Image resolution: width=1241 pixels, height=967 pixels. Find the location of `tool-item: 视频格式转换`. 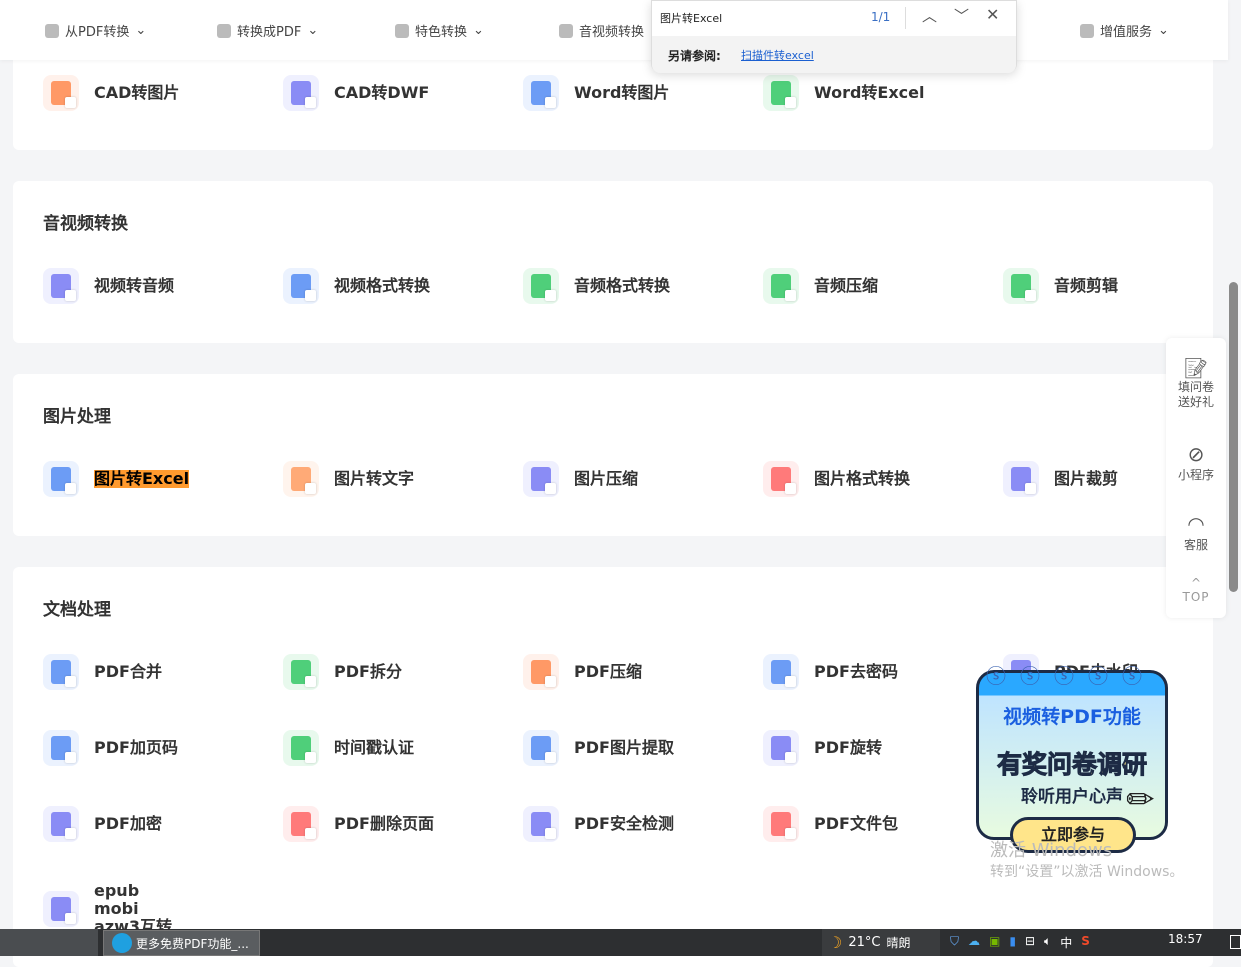

tool-item: 视频格式转换 is located at coordinates (356, 286).